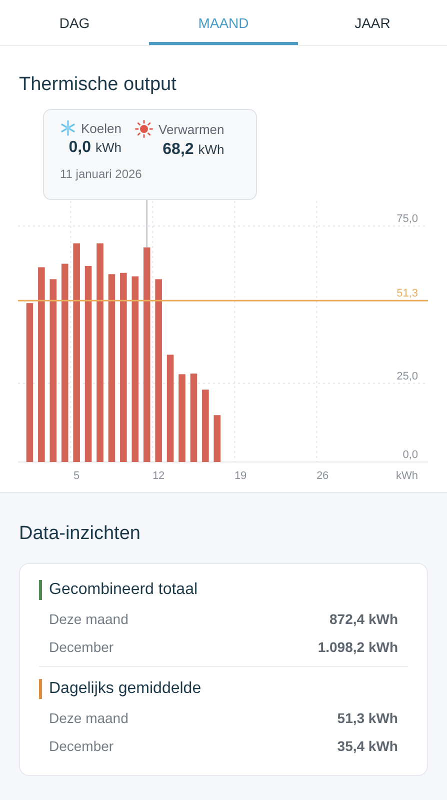 This screenshot has width=447, height=800. I want to click on row-value: 51,3 kWh, so click(367, 718).